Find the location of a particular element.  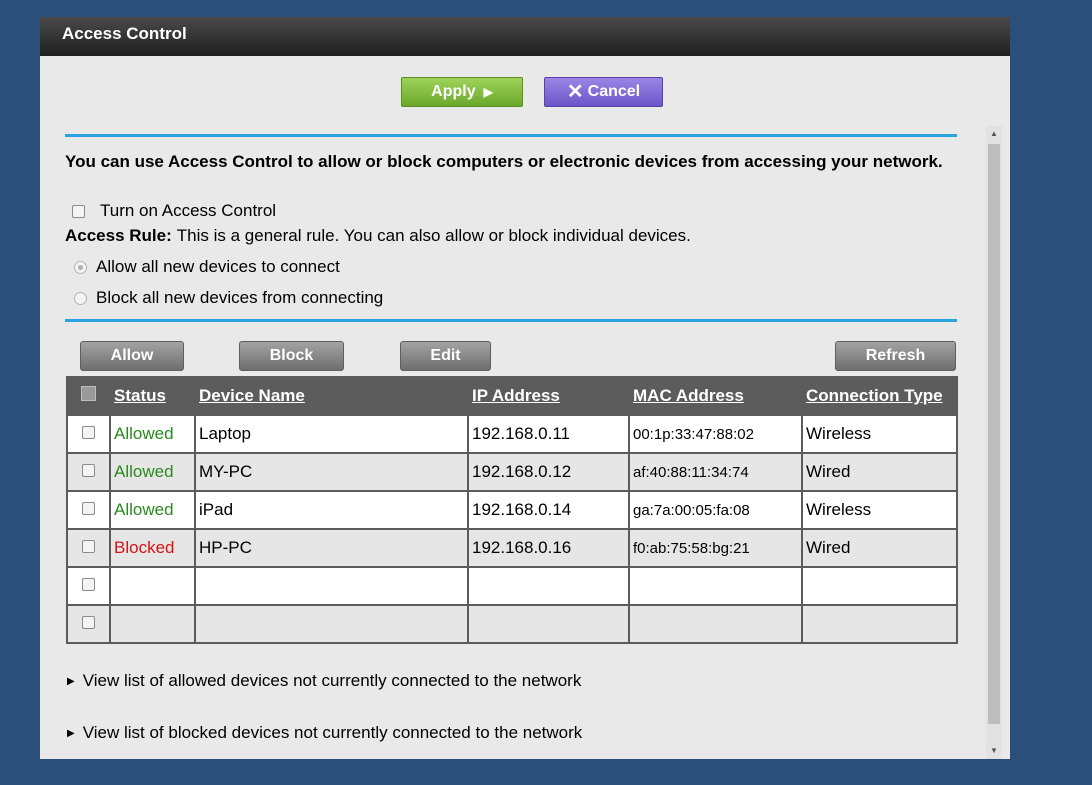

header-device-name: Device Name is located at coordinates (331, 396).